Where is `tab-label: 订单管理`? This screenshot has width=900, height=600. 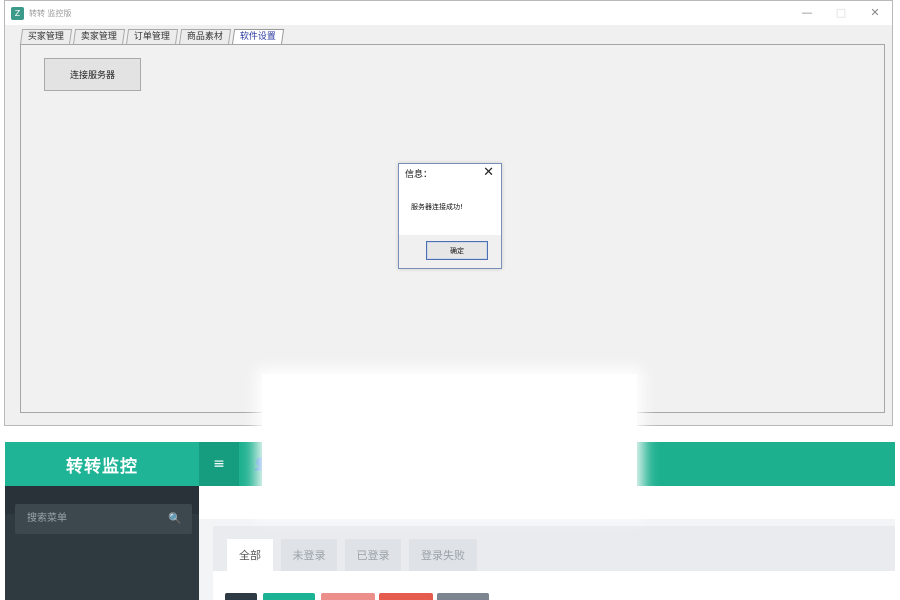
tab-label: 订单管理 is located at coordinates (151, 37).